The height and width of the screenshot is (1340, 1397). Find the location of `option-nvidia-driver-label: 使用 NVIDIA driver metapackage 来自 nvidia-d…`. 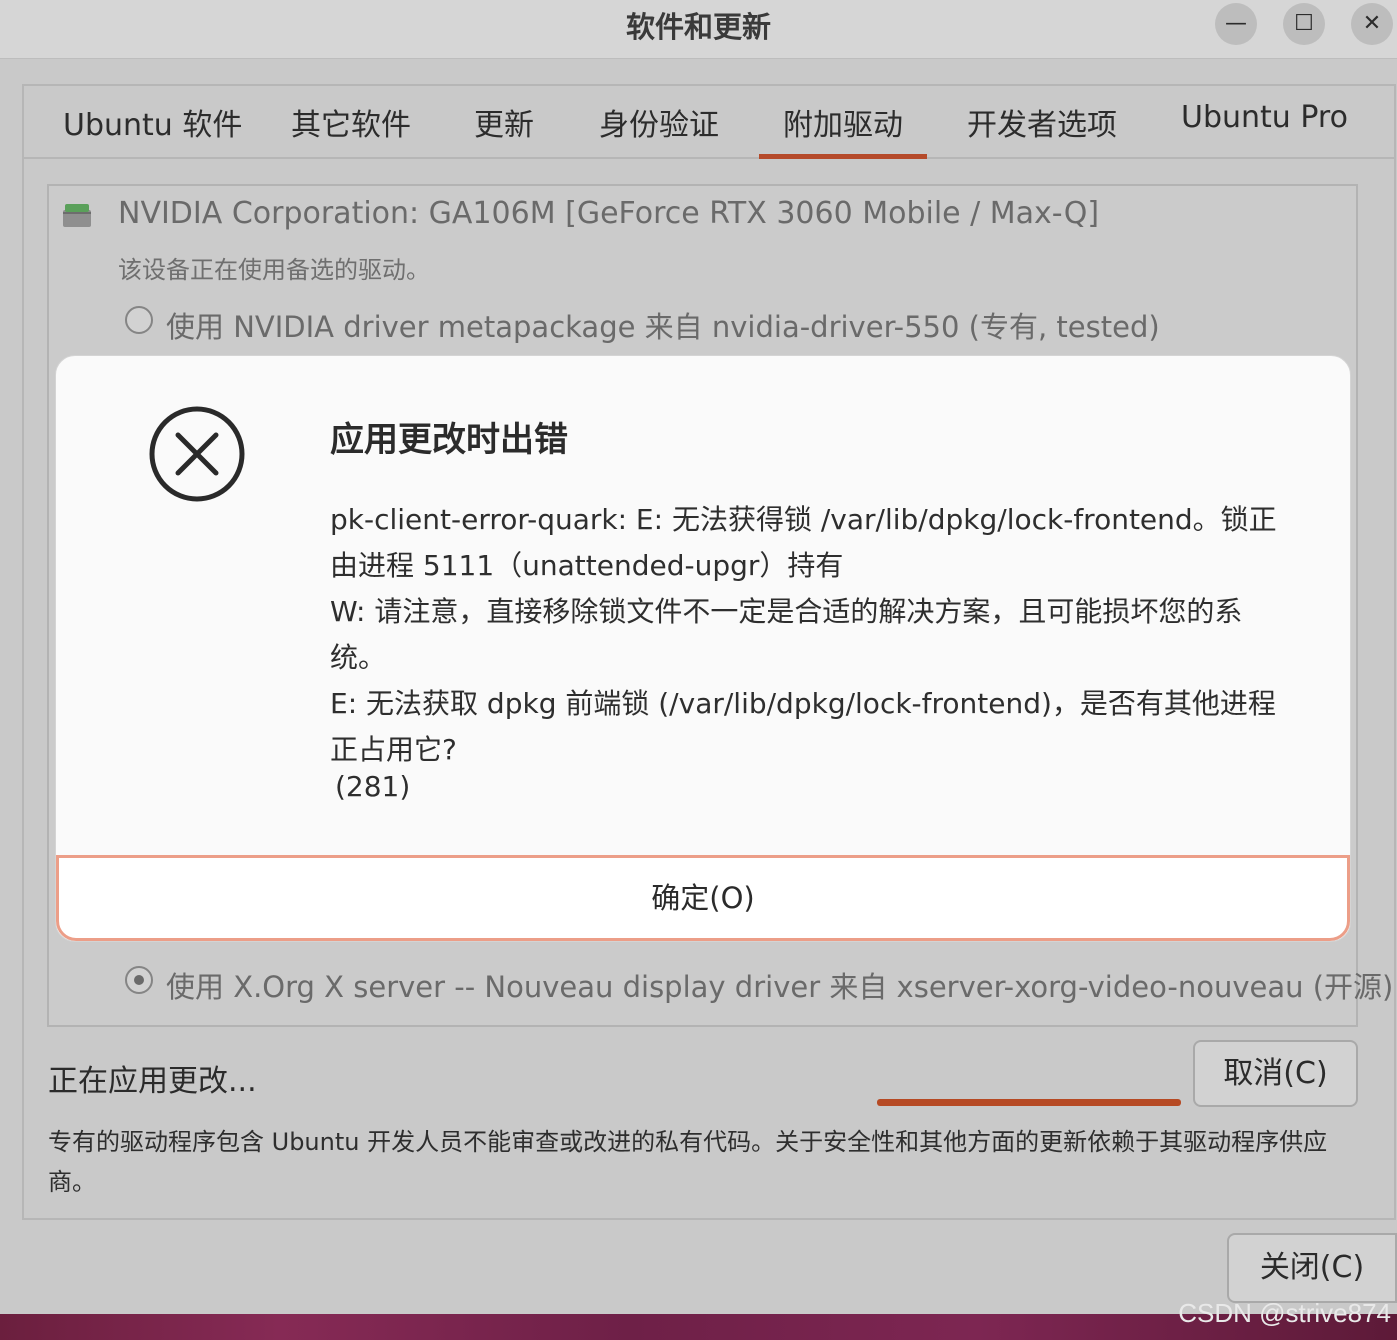

option-nvidia-driver-label: 使用 NVIDIA driver metapackage 来自 nvidia-d… is located at coordinates (663, 325).